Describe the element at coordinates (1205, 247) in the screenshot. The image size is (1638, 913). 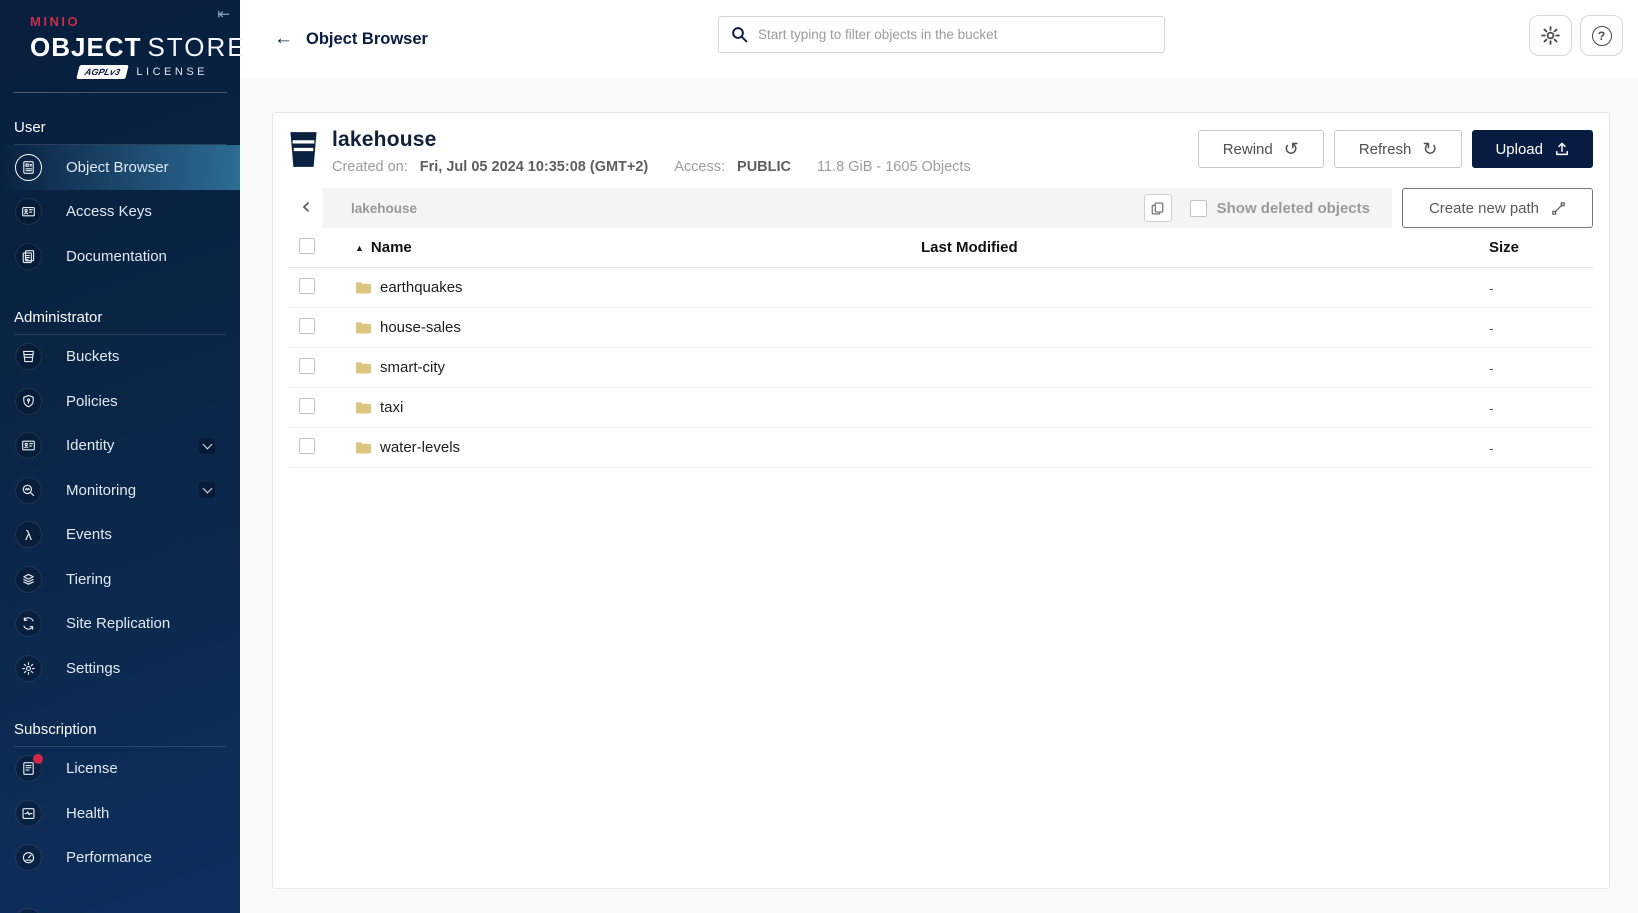
I see `column-header-last-modified: Last Modified` at that location.